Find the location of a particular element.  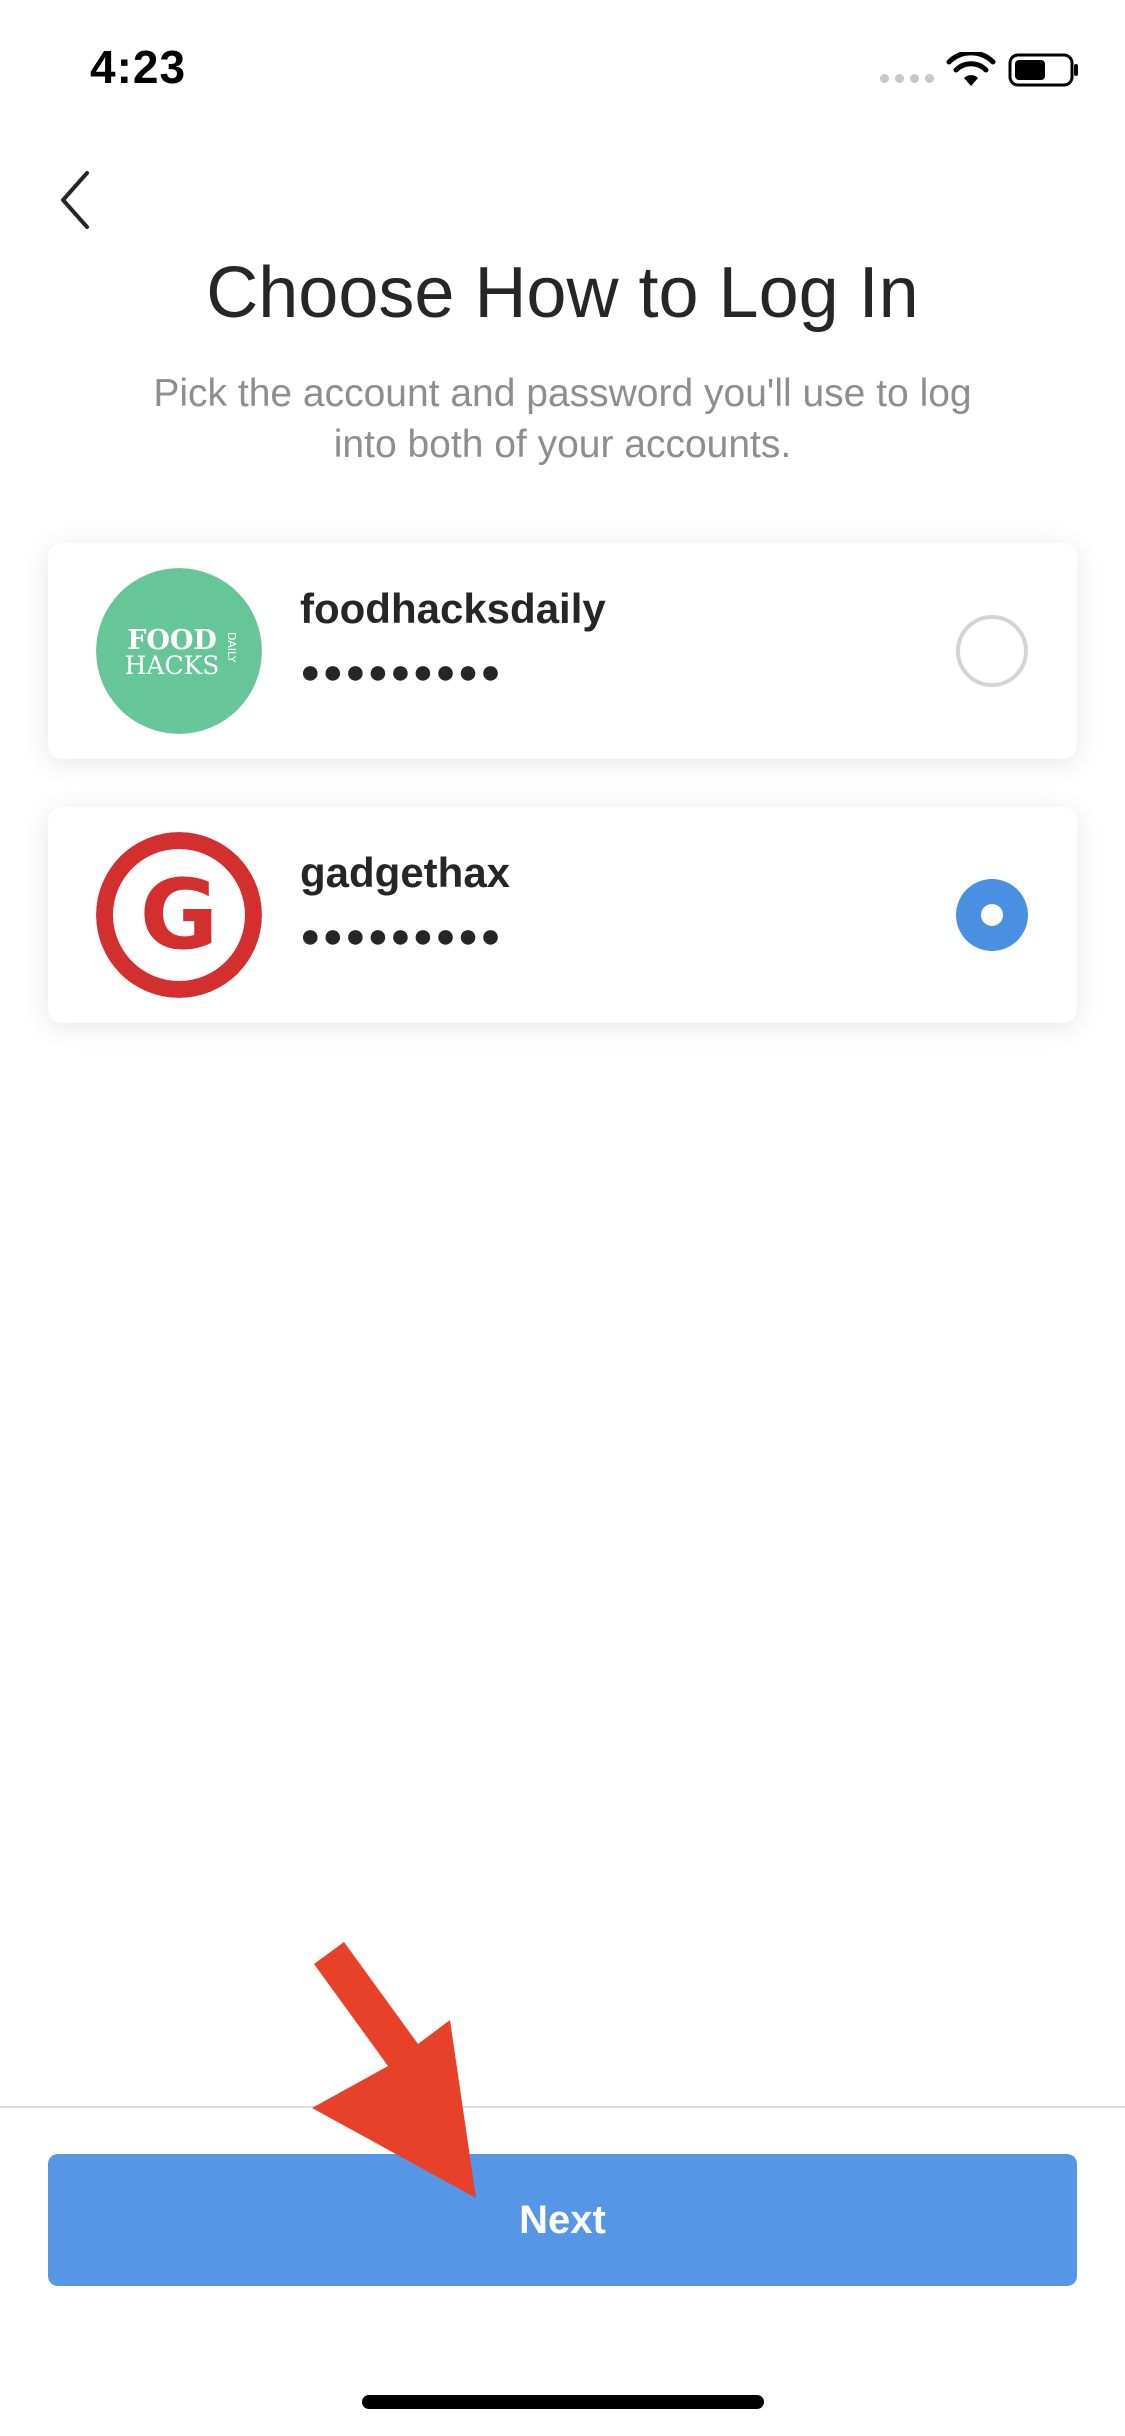

battery-icon is located at coordinates (1043, 70).